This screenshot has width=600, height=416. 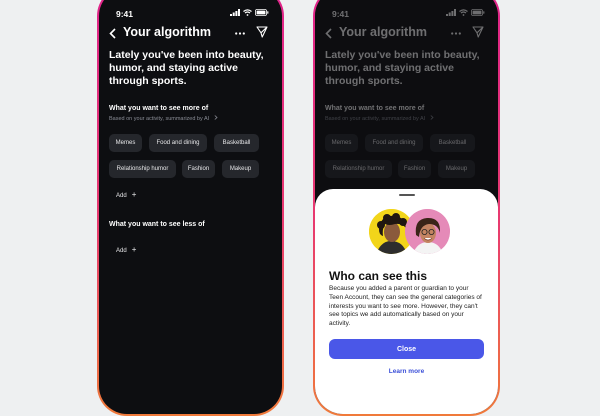 What do you see at coordinates (159, 119) in the screenshot?
I see `more-section-subtitle-text: Based on your activity, summarized by AI` at bounding box center [159, 119].